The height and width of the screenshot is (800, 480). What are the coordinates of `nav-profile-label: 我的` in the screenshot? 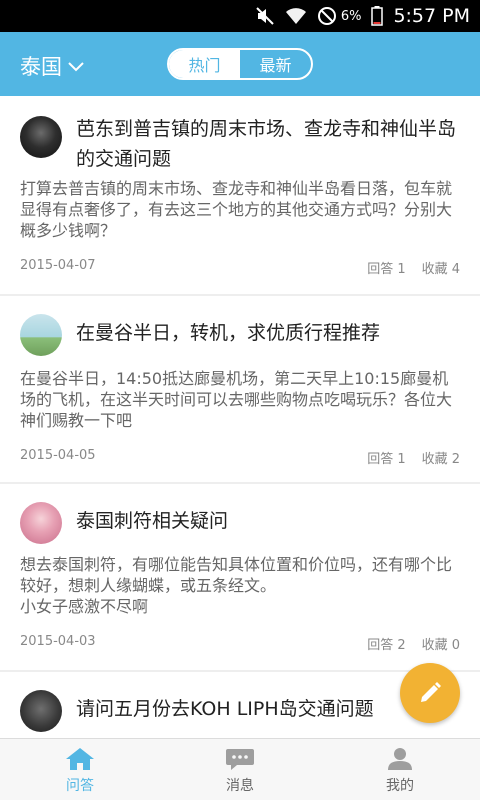 It's located at (400, 786).